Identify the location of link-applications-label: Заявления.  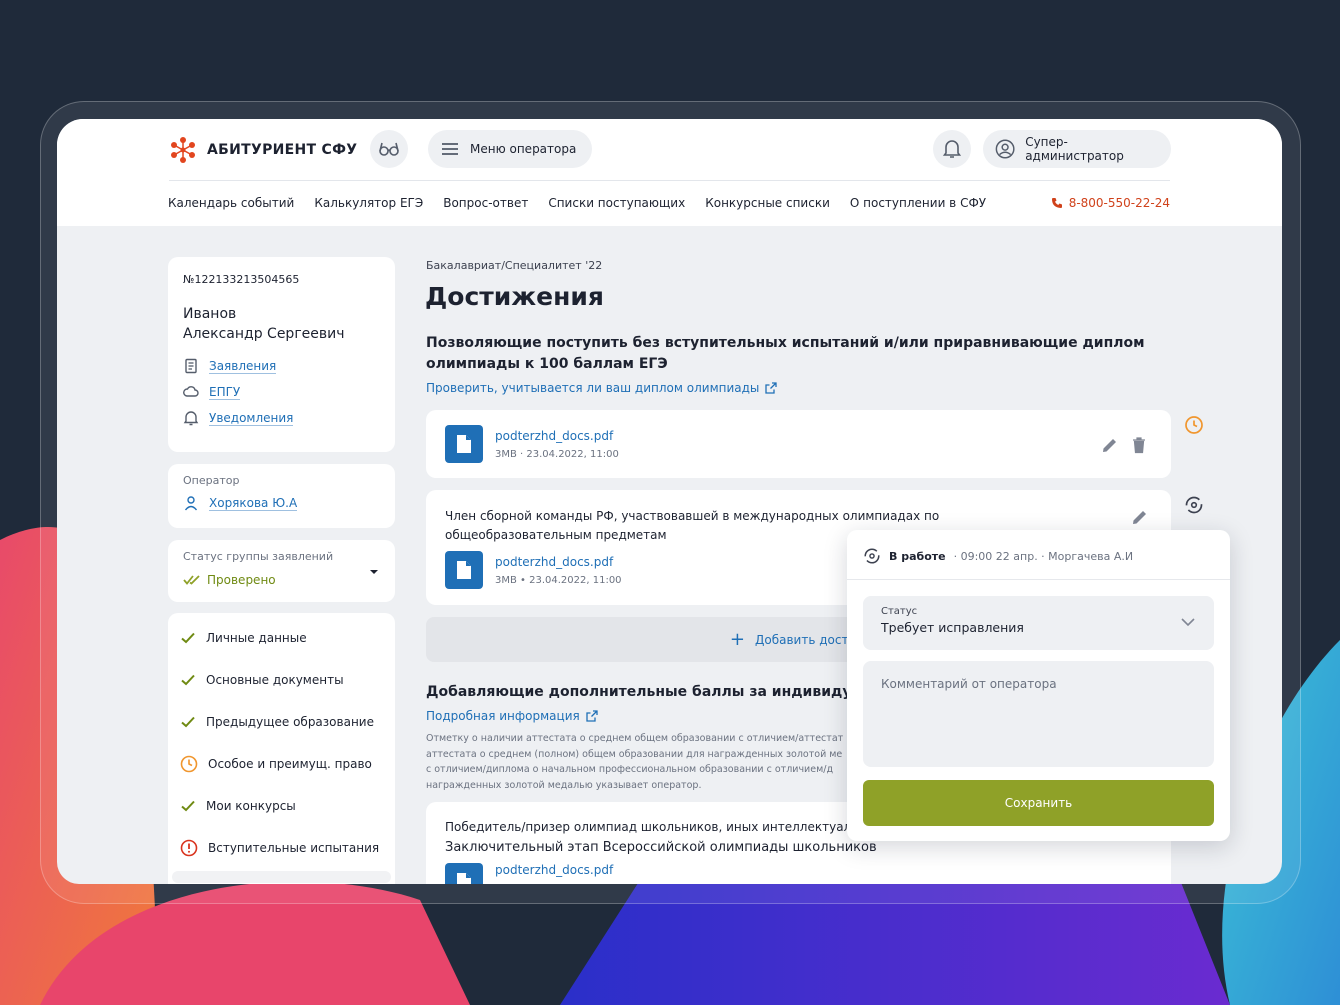
(243, 366).